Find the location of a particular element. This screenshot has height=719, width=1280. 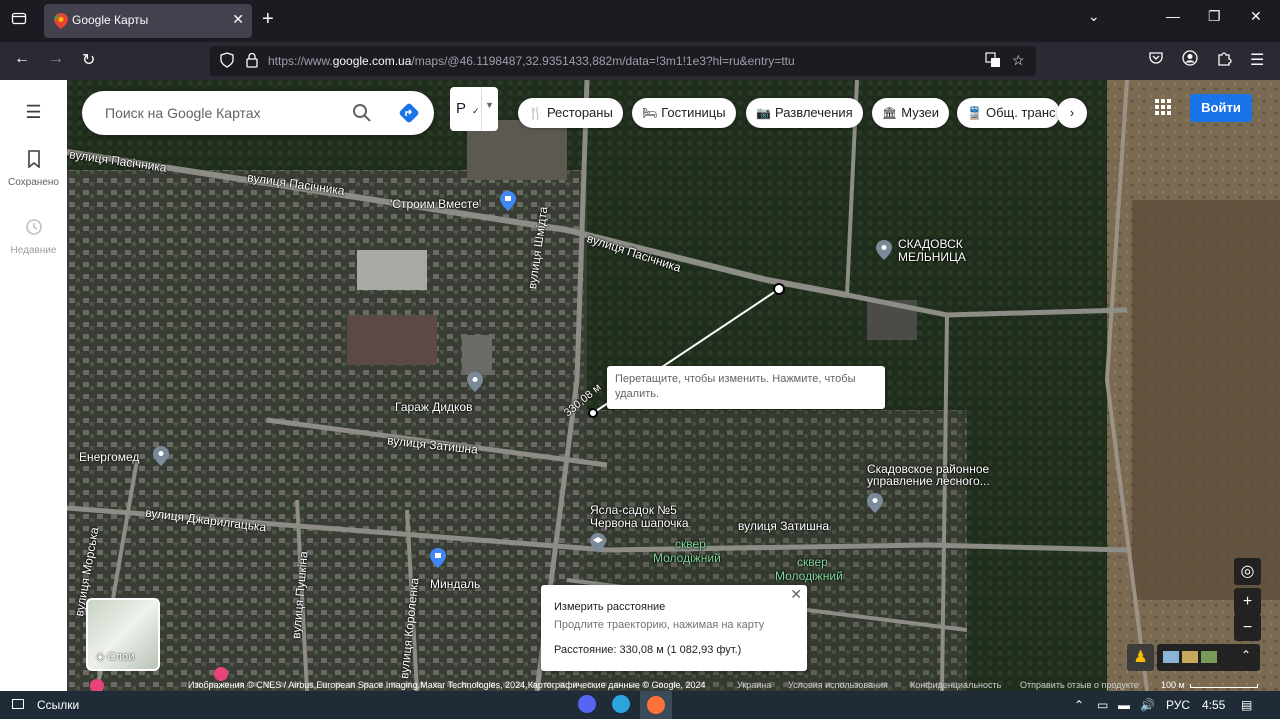

pocket-icon is located at coordinates (1156, 59).